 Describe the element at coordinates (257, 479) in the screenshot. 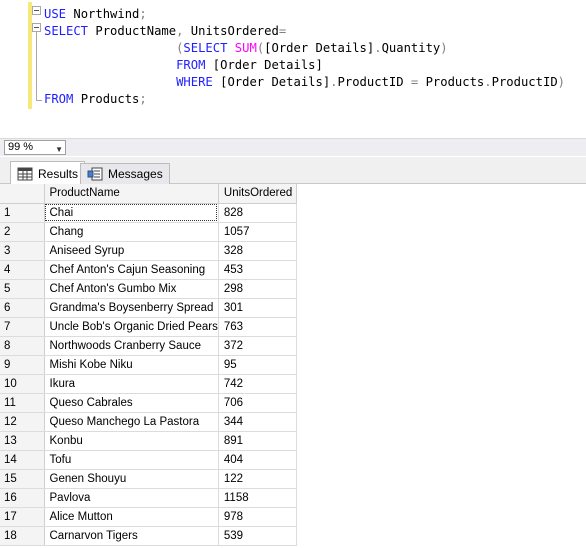

I see `cell-unitsordered: 122` at that location.